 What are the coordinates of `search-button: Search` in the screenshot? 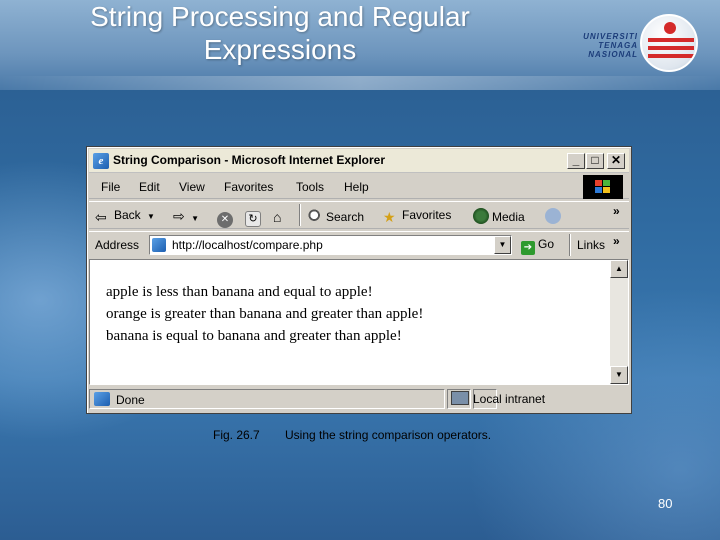 It's located at (335, 216).